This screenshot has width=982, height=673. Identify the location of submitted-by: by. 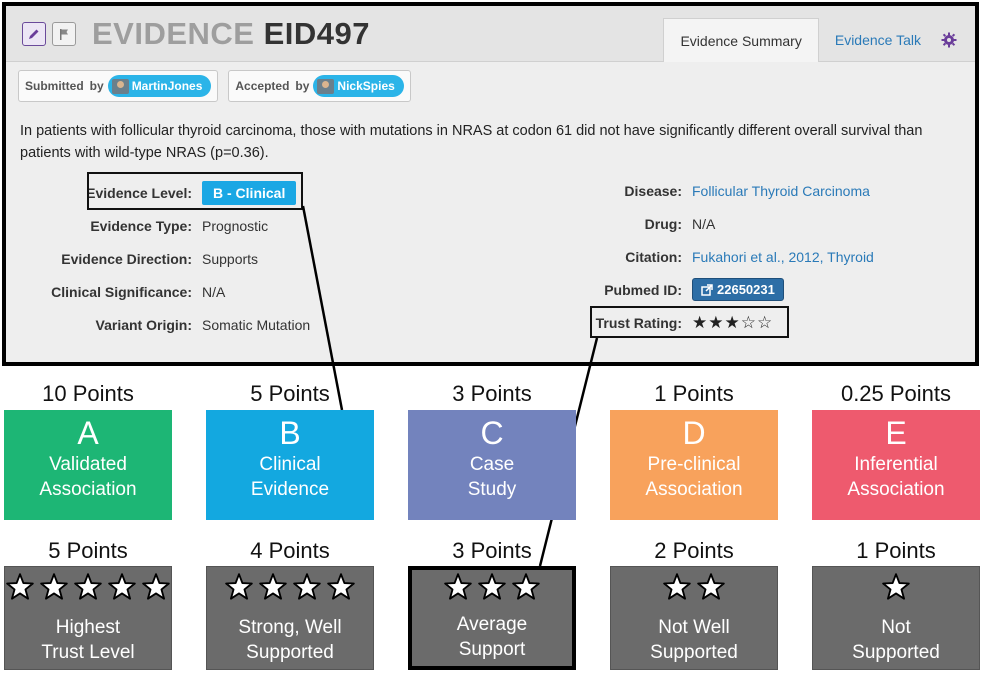
(96, 86).